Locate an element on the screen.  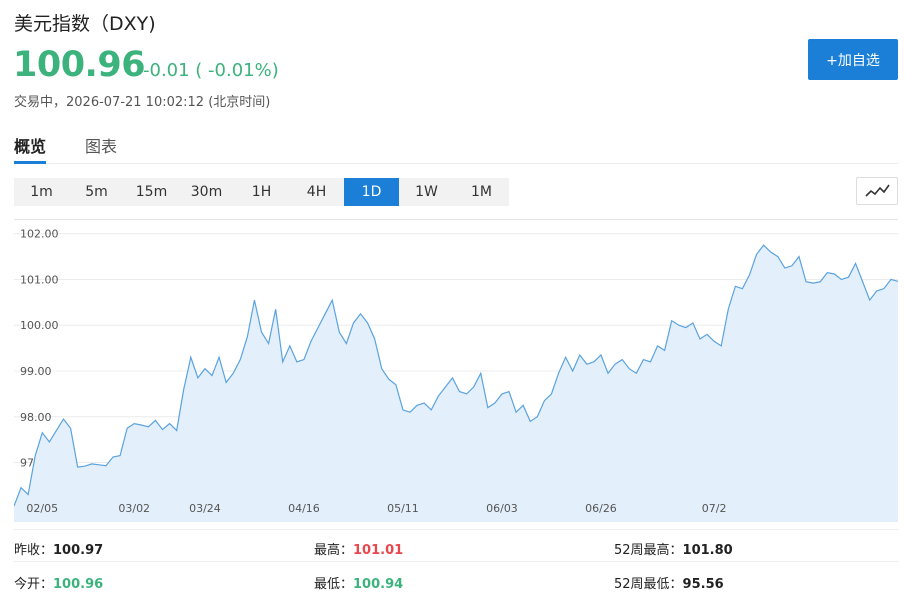
current-price: 100.96 is located at coordinates (79, 65).